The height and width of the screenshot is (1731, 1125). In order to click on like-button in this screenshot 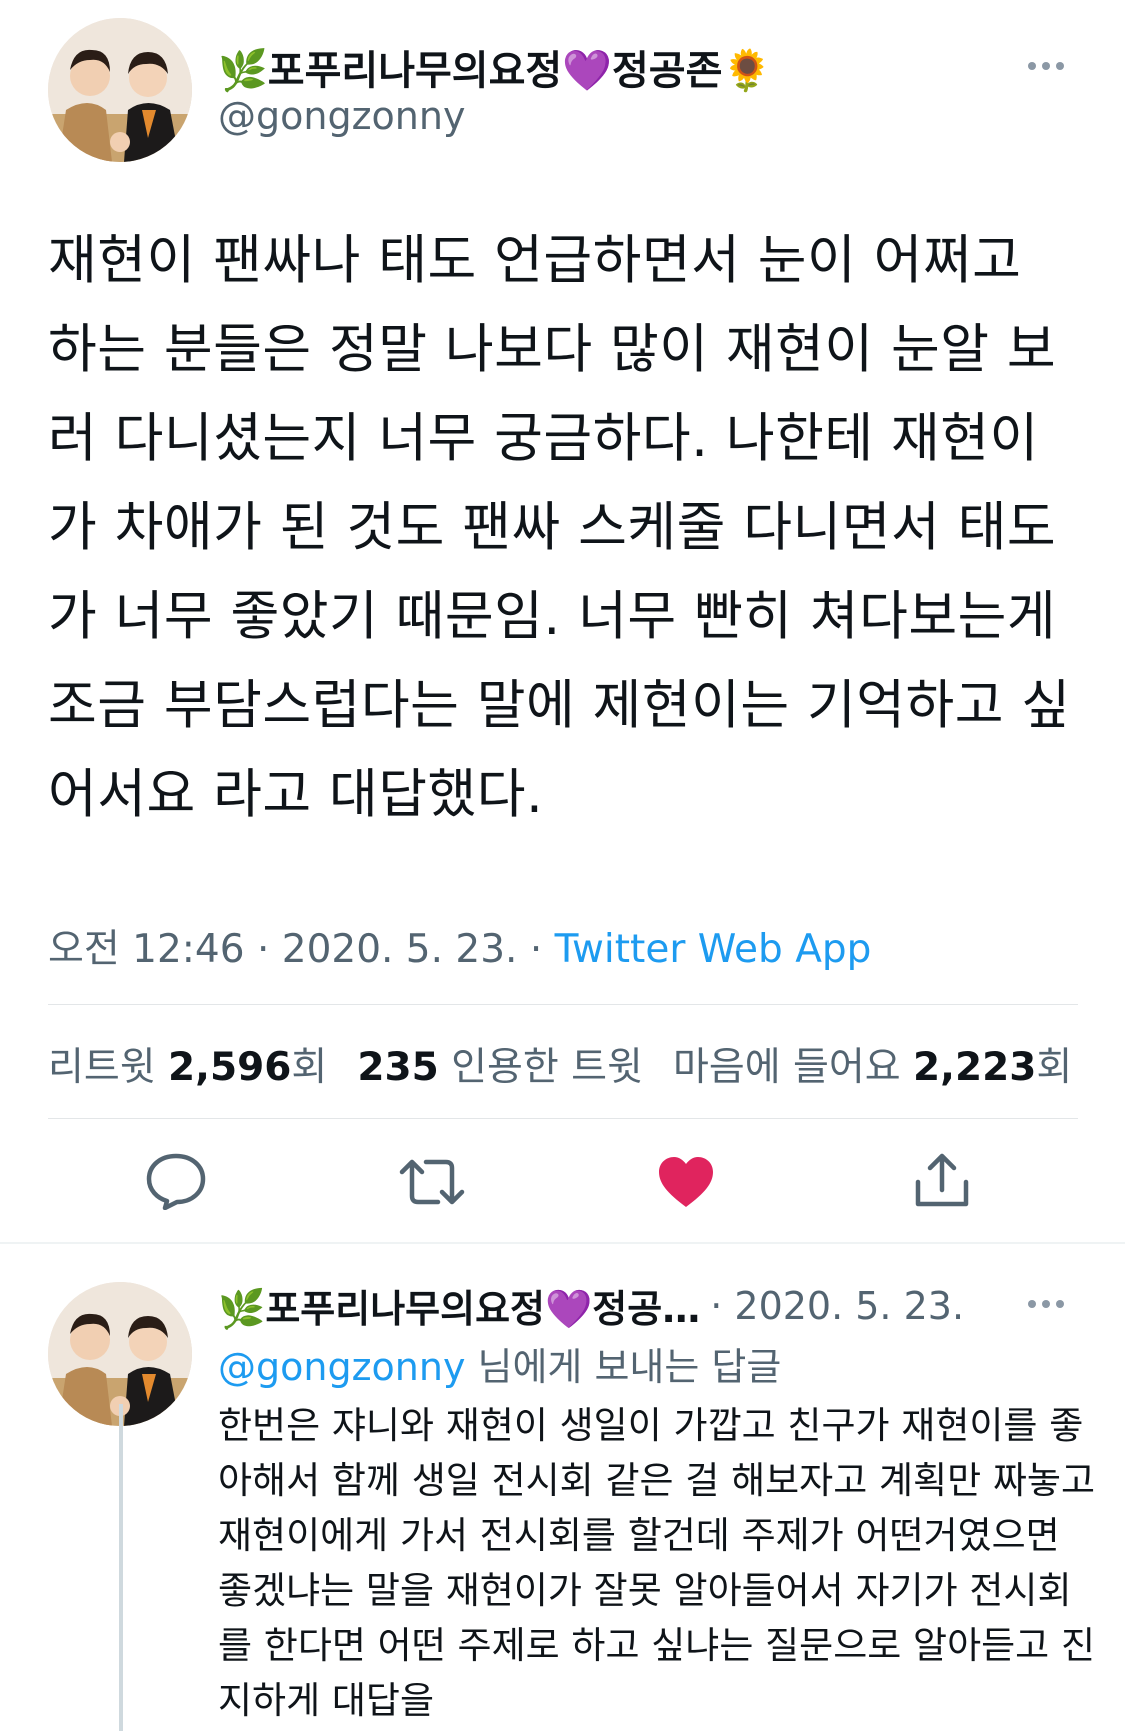, I will do `click(686, 1182)`.